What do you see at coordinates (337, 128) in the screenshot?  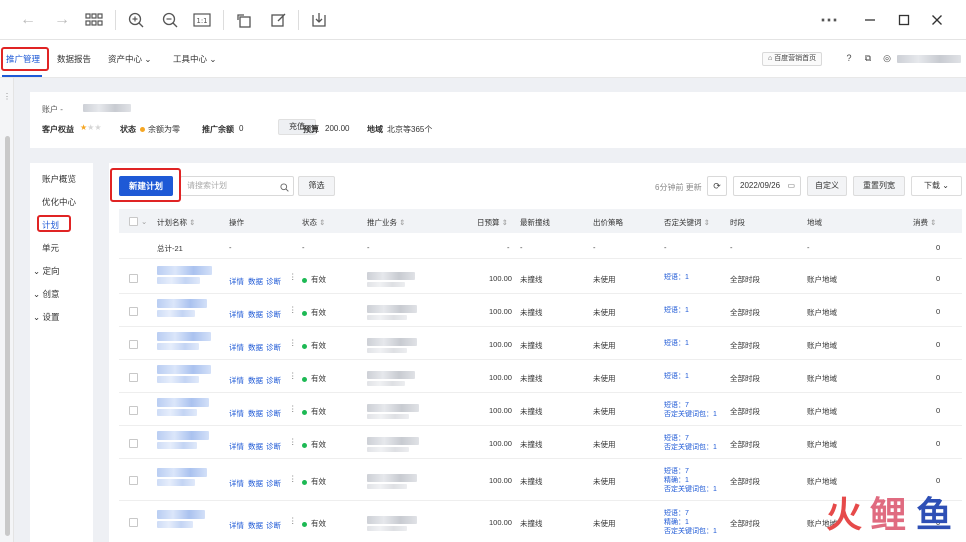 I see `budget-value: 200.00` at bounding box center [337, 128].